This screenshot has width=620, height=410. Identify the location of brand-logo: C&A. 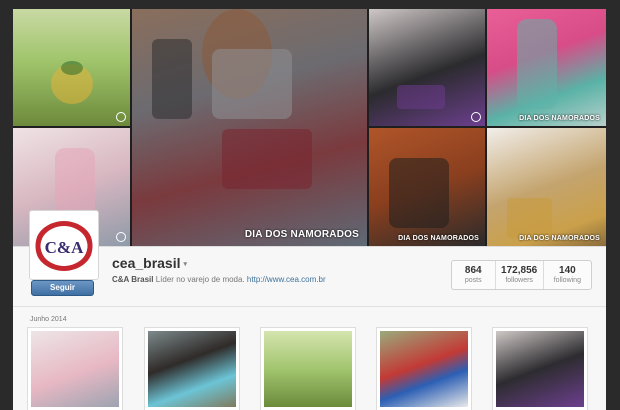
(64, 246).